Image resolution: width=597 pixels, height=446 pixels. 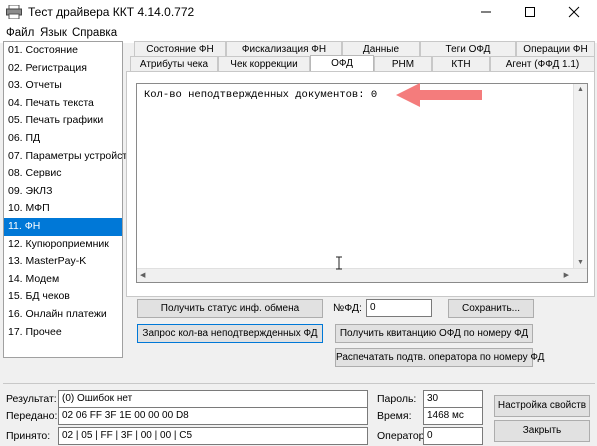 What do you see at coordinates (28, 436) in the screenshot?
I see `received-label: Принято:` at bounding box center [28, 436].